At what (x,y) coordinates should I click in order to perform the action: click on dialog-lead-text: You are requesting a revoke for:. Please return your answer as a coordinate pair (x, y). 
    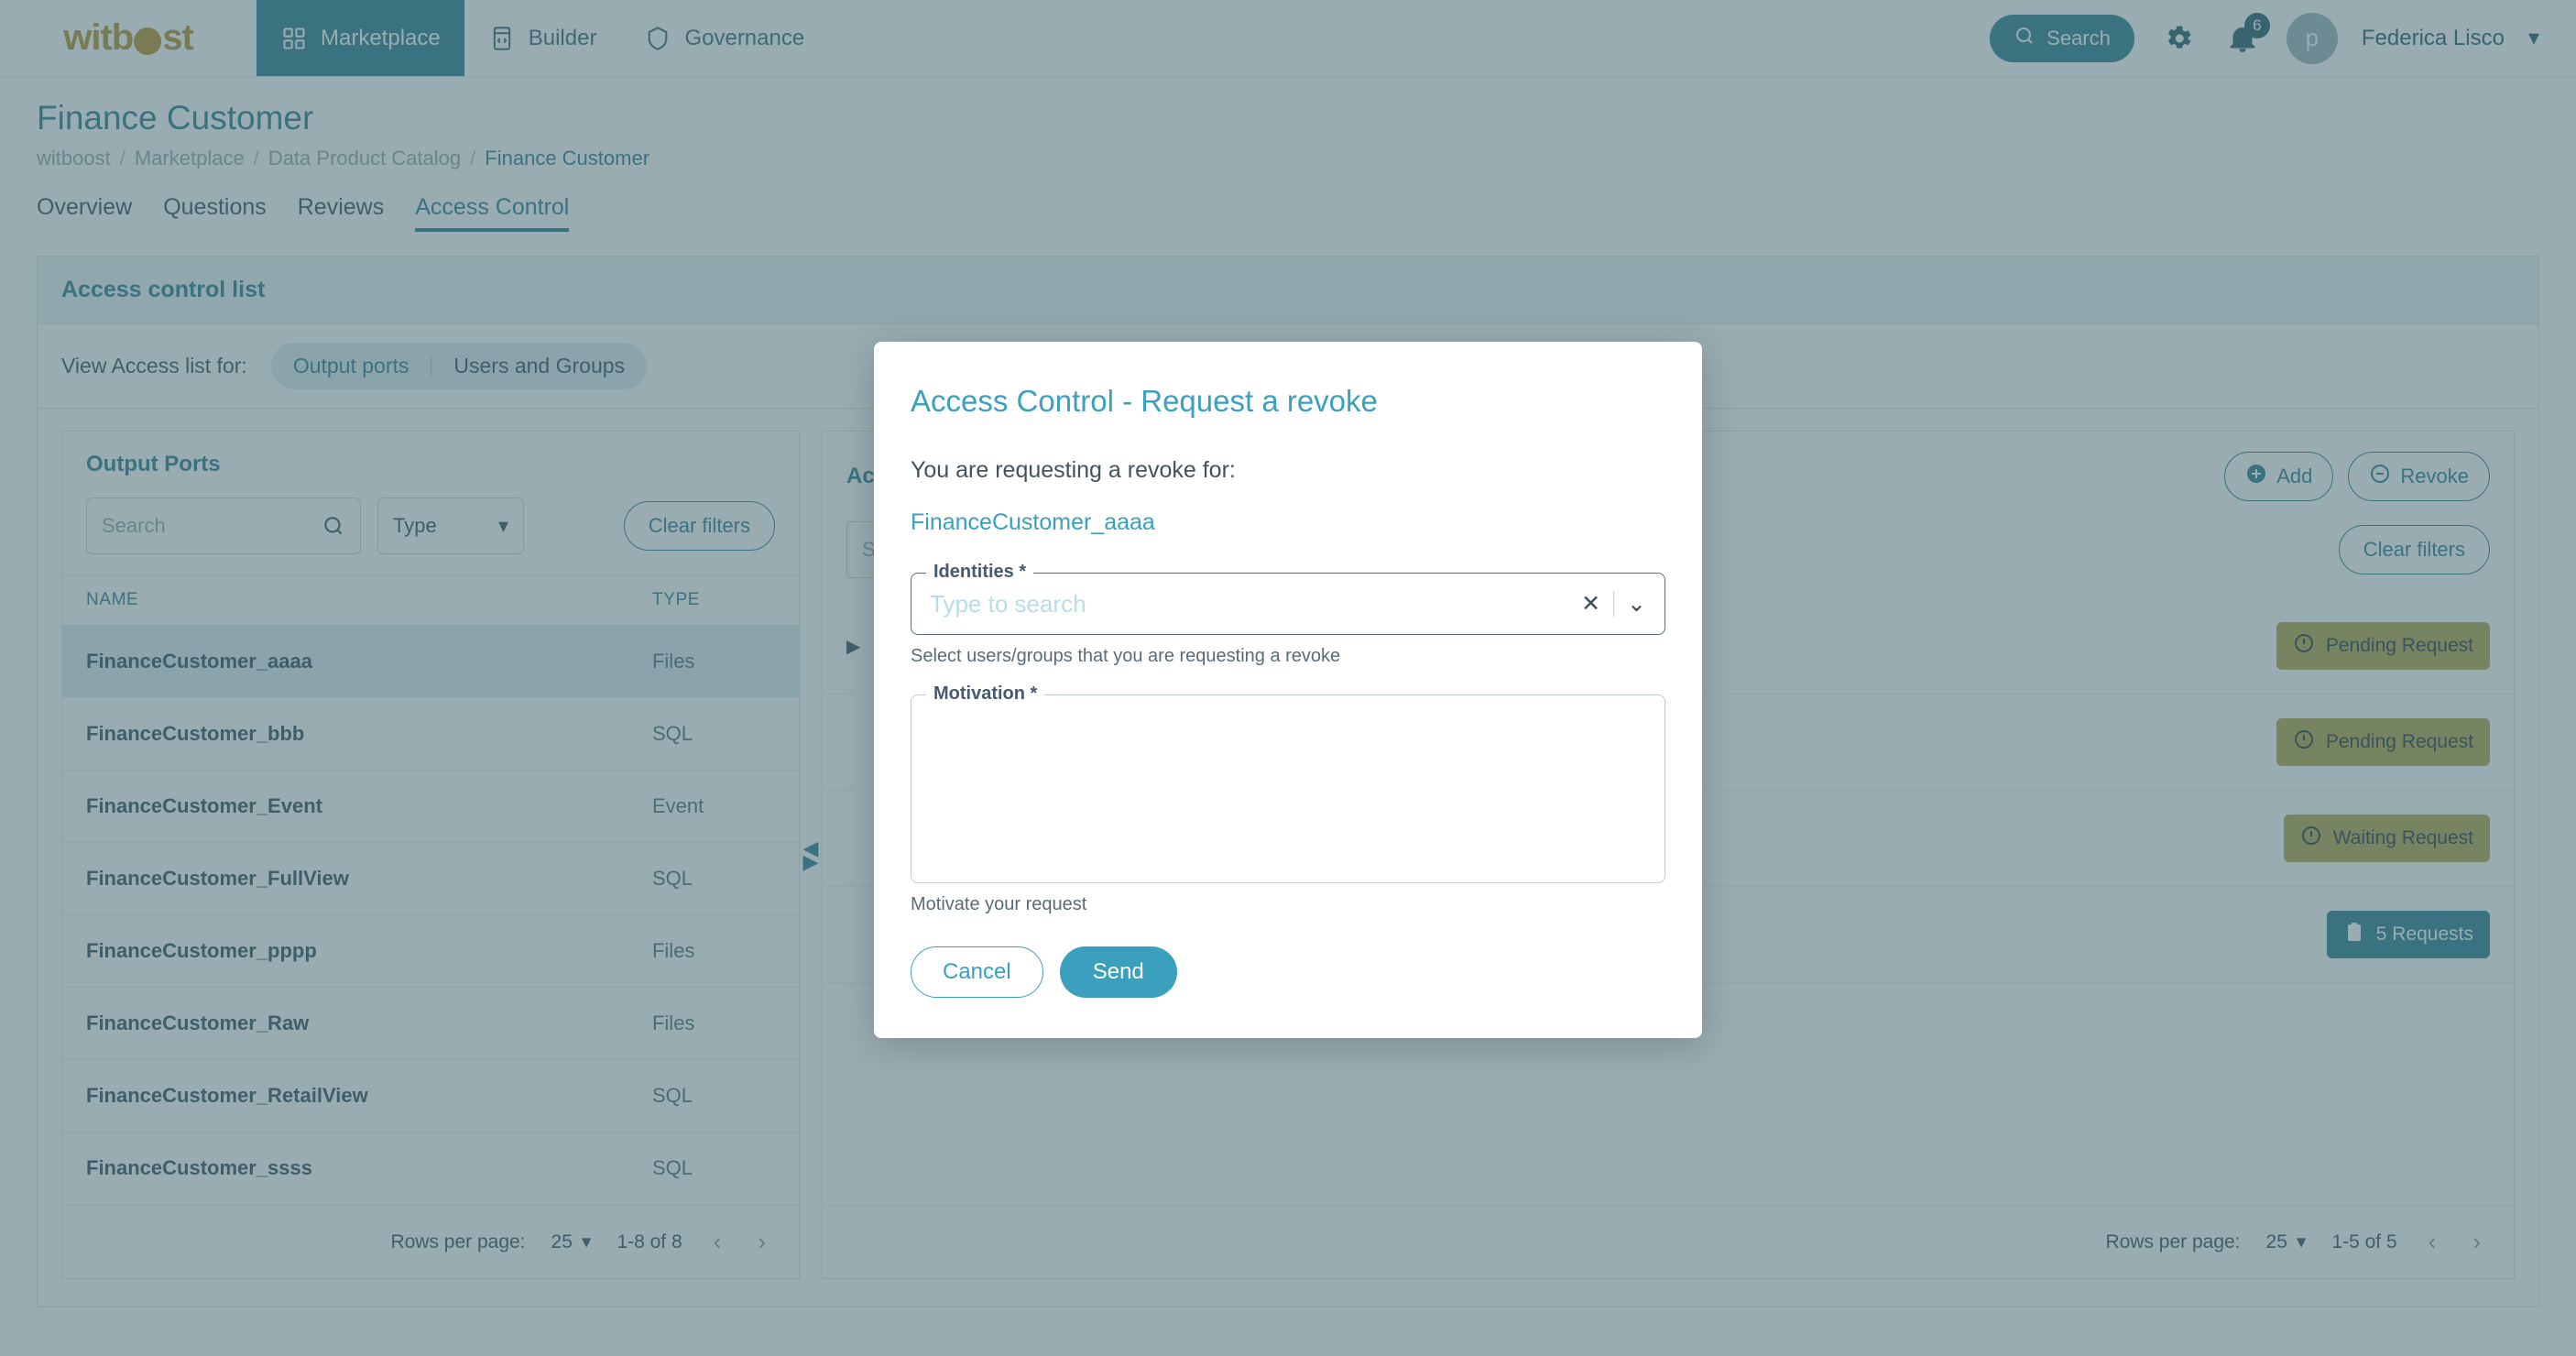
    Looking at the image, I should click on (1074, 470).